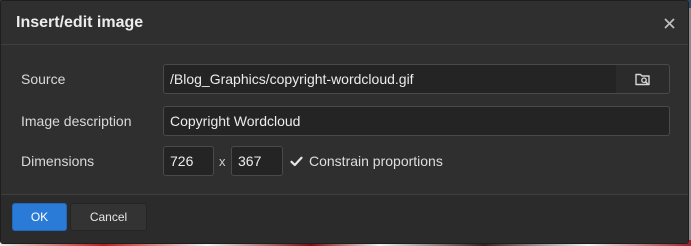  I want to click on constrain-proportions-label: Constrain proportions, so click(376, 161).